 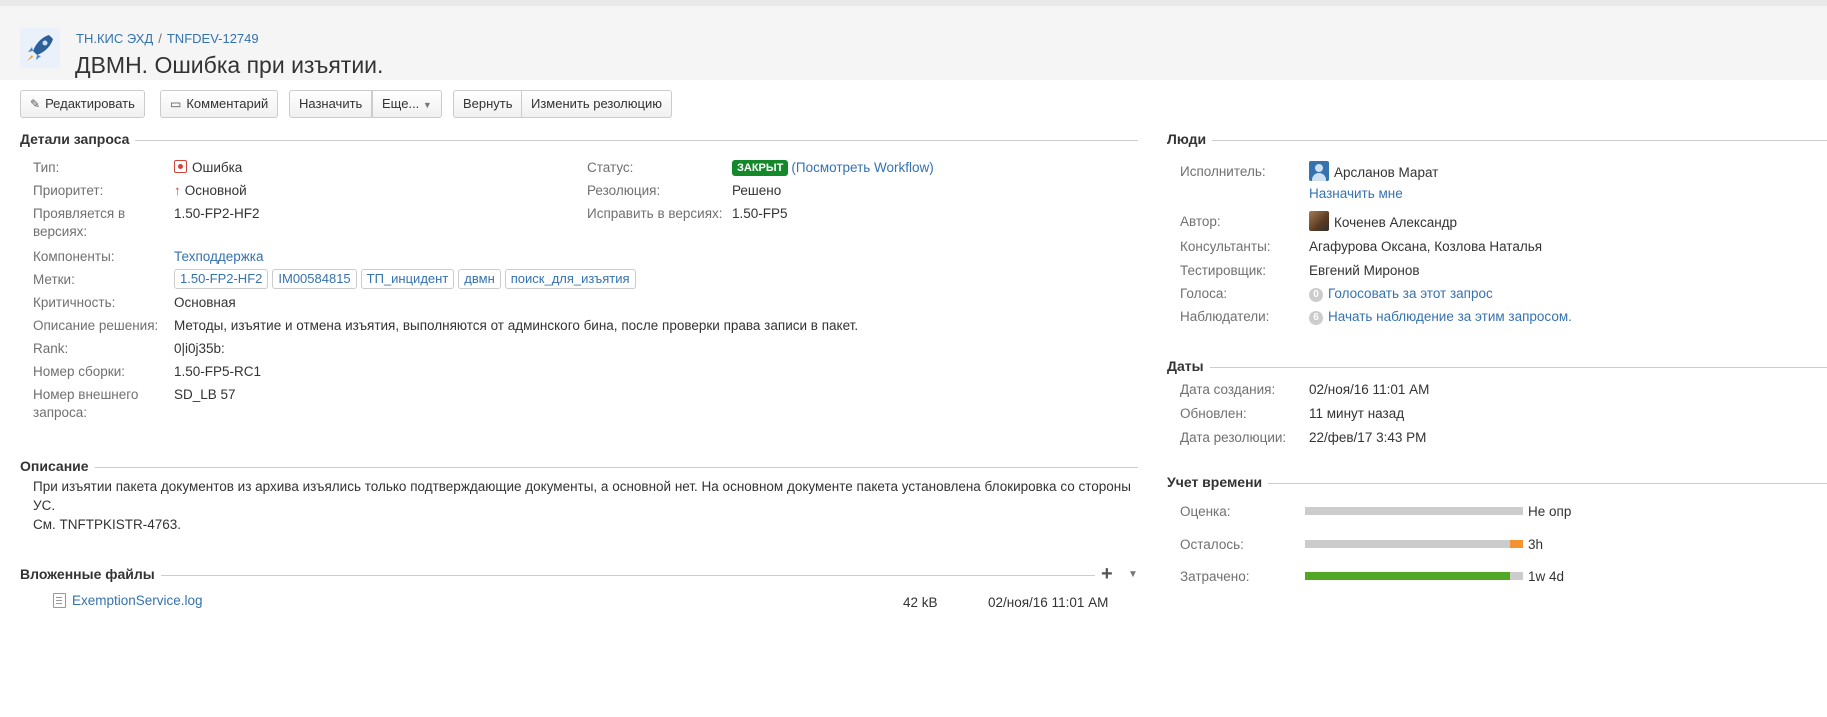 I want to click on type-value: Ошибка, so click(x=208, y=168).